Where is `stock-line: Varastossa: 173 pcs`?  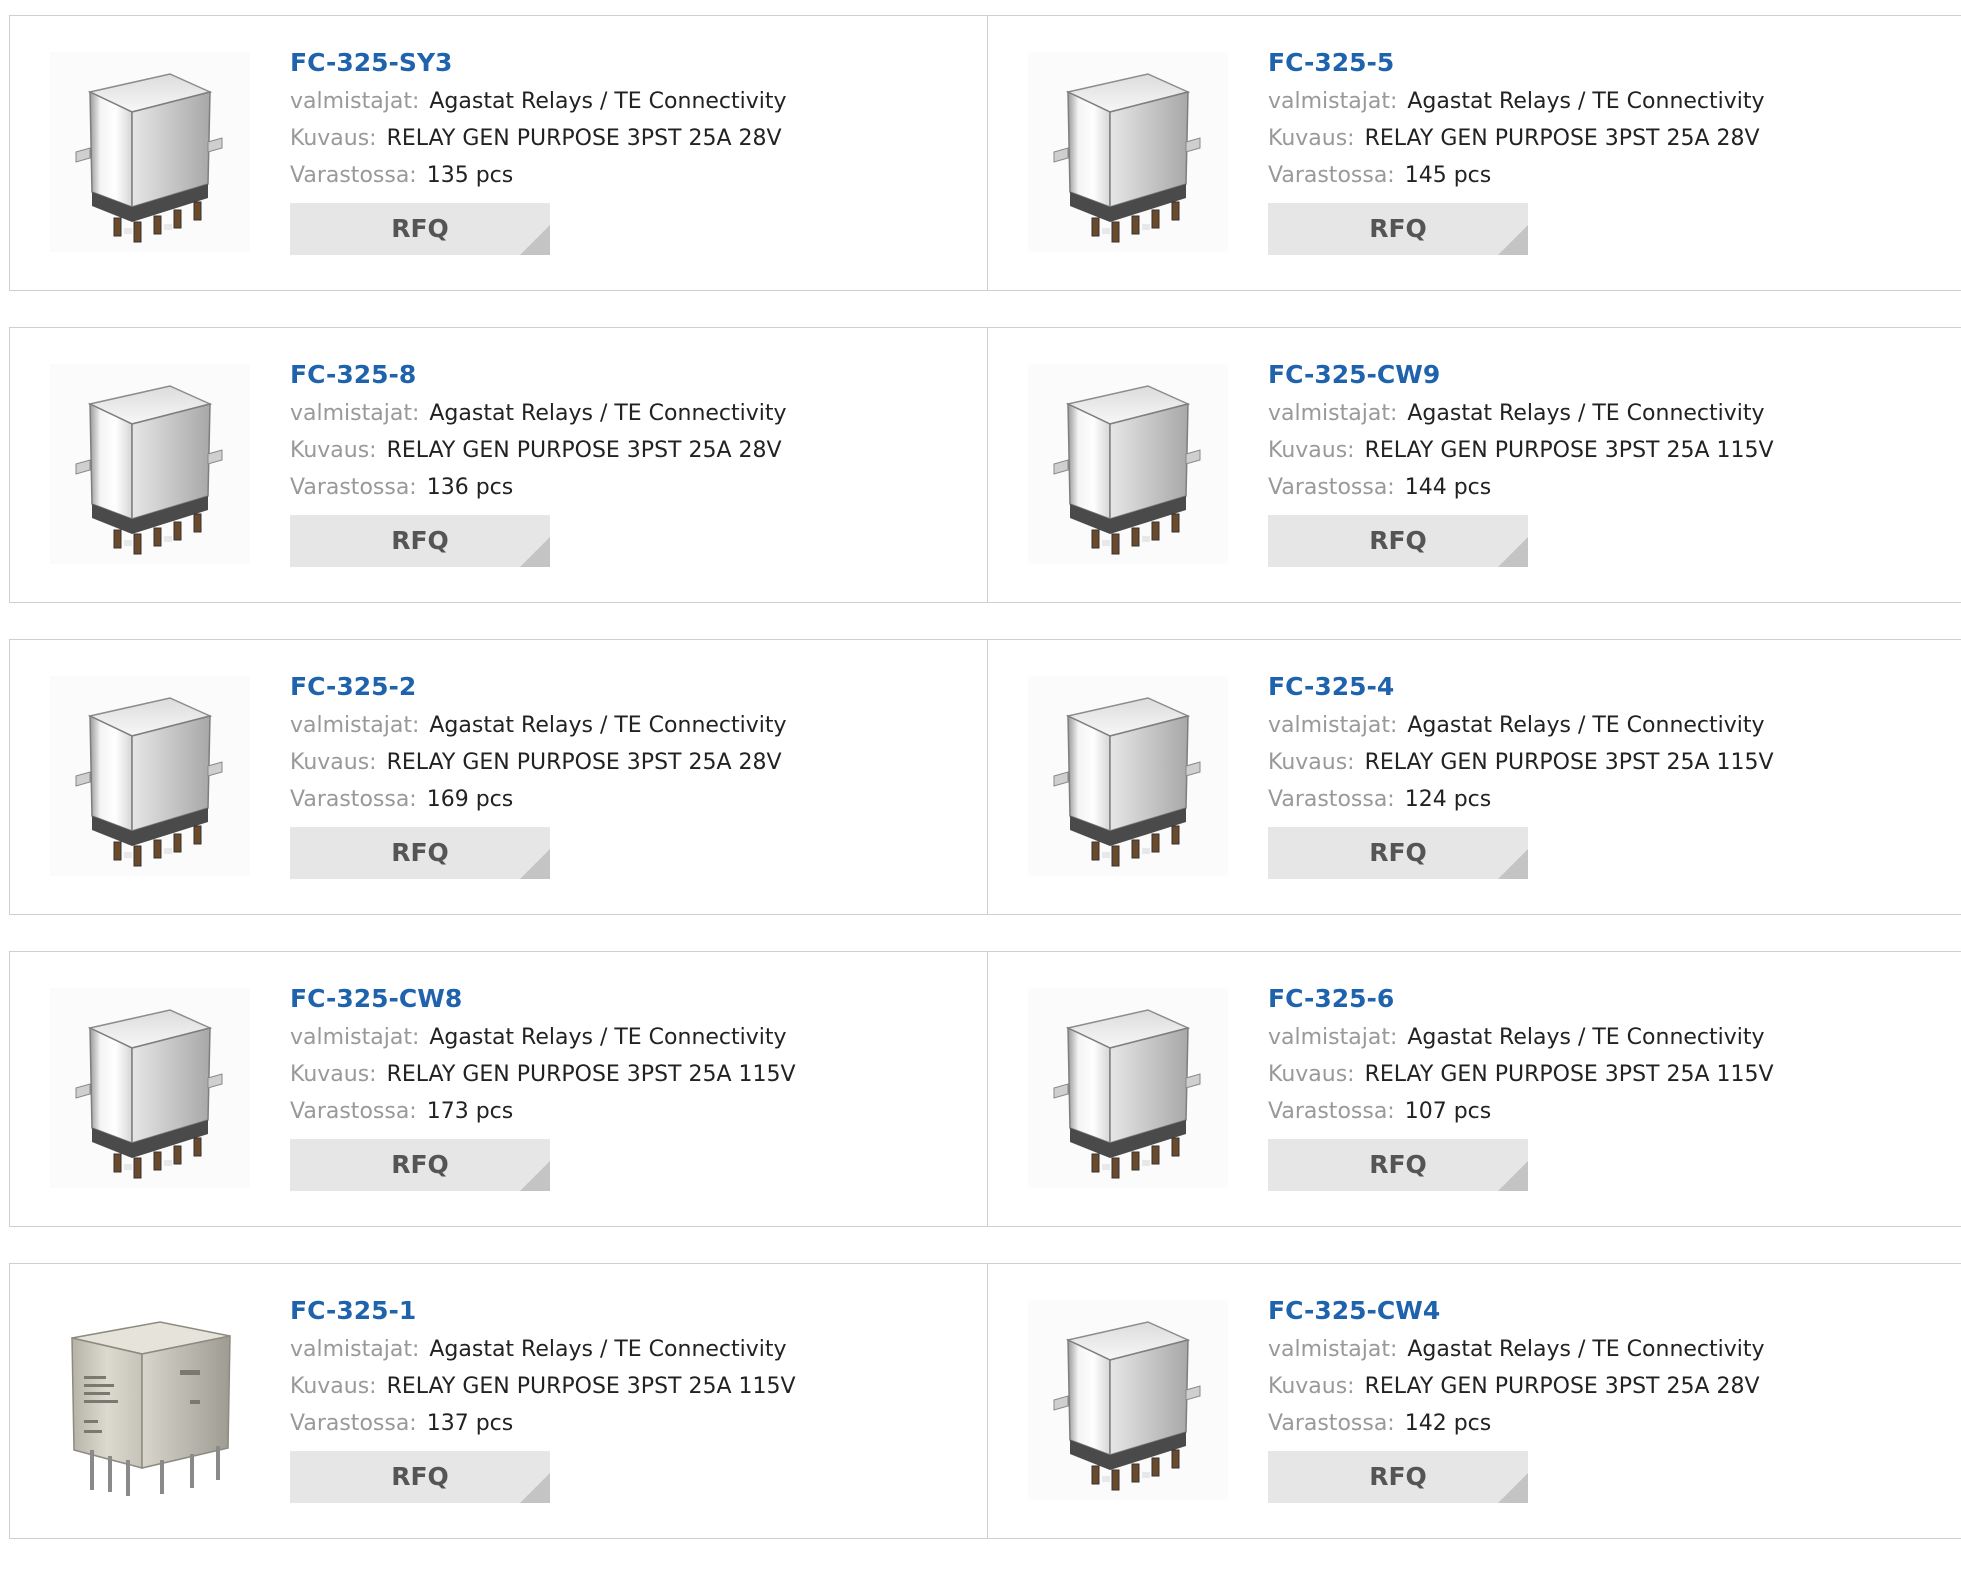
stock-line: Varastossa: 173 pcs is located at coordinates (620, 1111).